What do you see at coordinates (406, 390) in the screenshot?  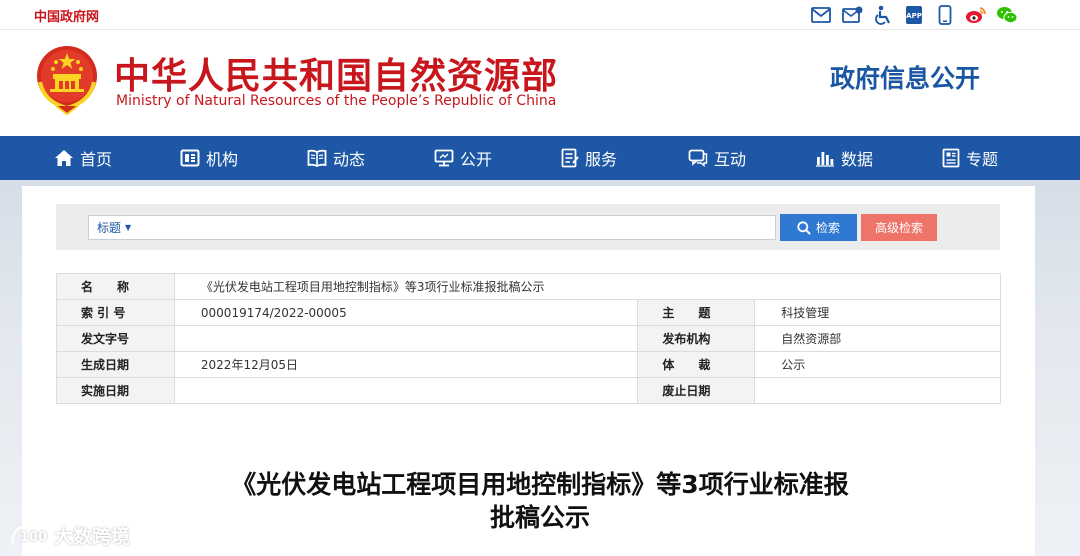 I see `impl-date-value` at bounding box center [406, 390].